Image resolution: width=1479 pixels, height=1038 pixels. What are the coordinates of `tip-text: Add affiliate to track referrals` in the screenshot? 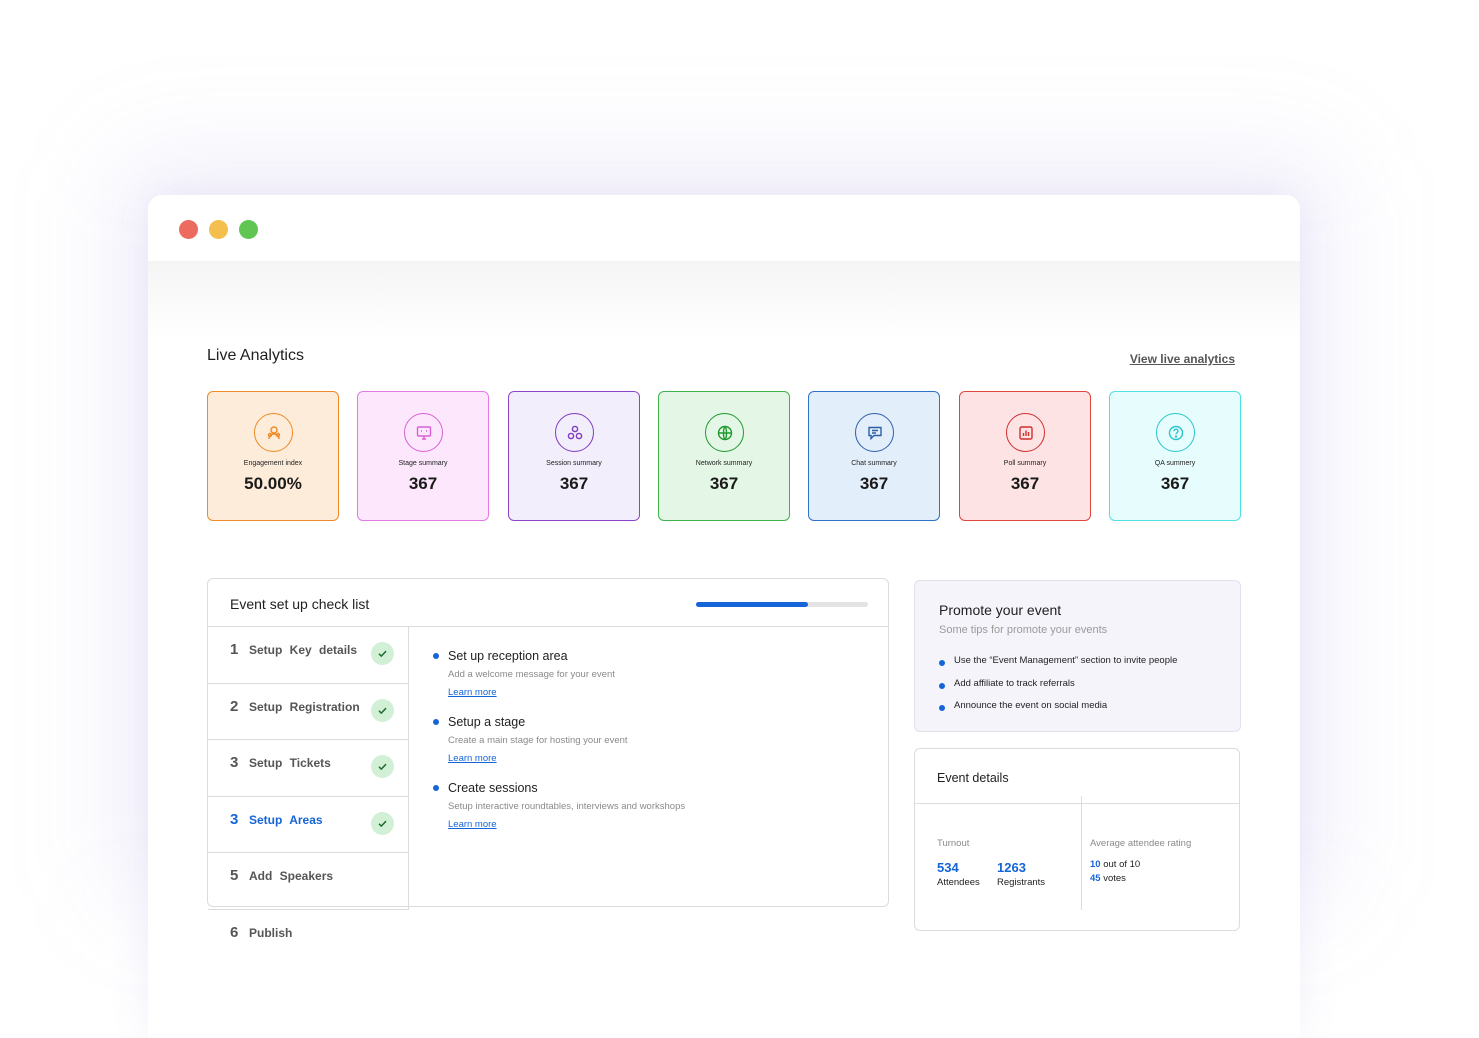 It's located at (1014, 683).